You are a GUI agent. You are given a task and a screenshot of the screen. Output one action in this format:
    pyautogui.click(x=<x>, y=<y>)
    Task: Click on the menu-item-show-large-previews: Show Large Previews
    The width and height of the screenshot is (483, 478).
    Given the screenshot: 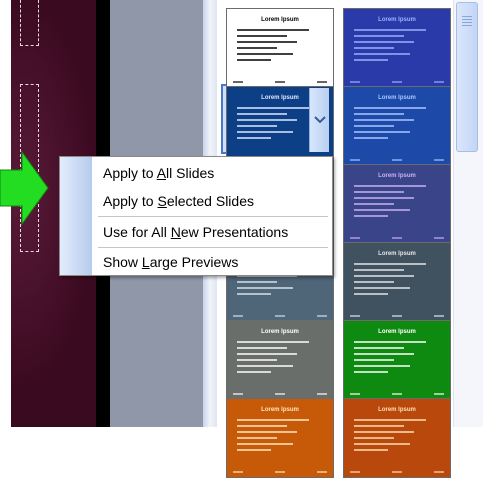 What is the action you would take?
    pyautogui.click(x=212, y=262)
    